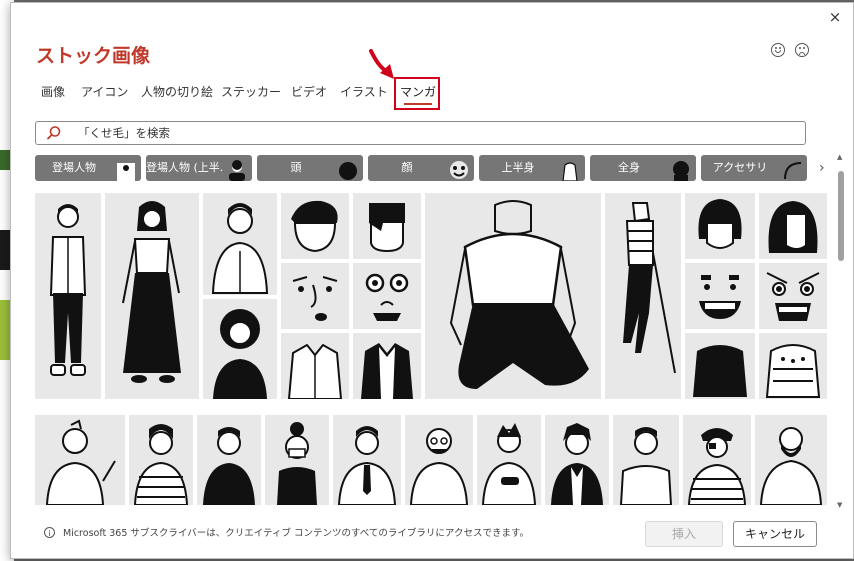  I want to click on head-thumbnail-icon, so click(348, 171).